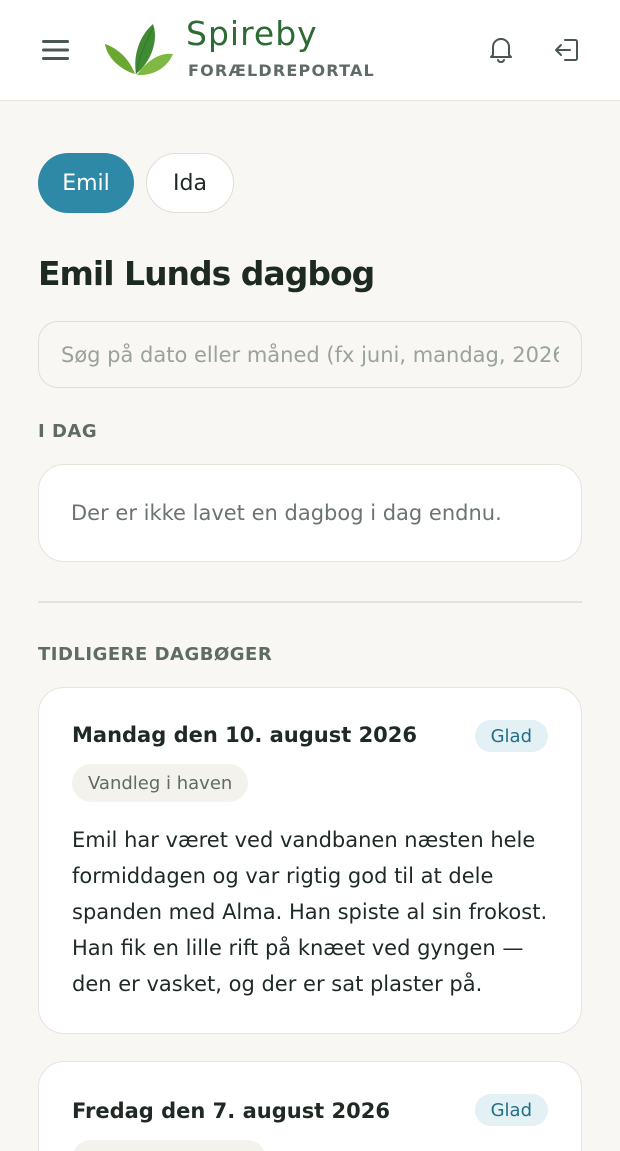 The image size is (620, 1151). I want to click on brand-name: Spireby, so click(252, 33).